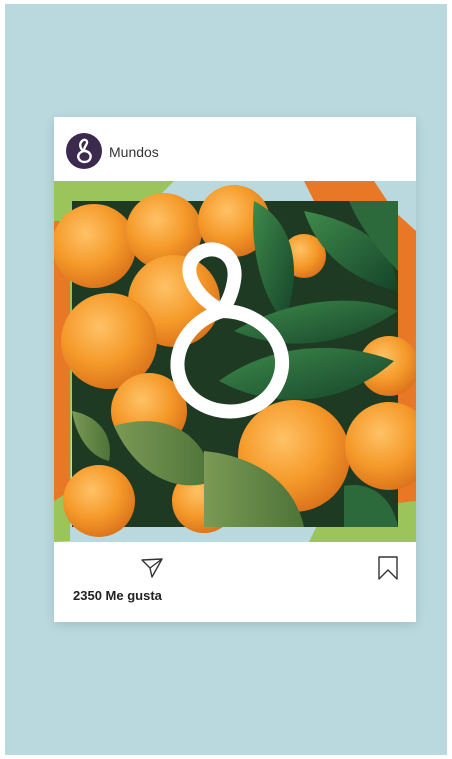 The height and width of the screenshot is (759, 452). I want to click on profile-avatar, so click(84, 151).